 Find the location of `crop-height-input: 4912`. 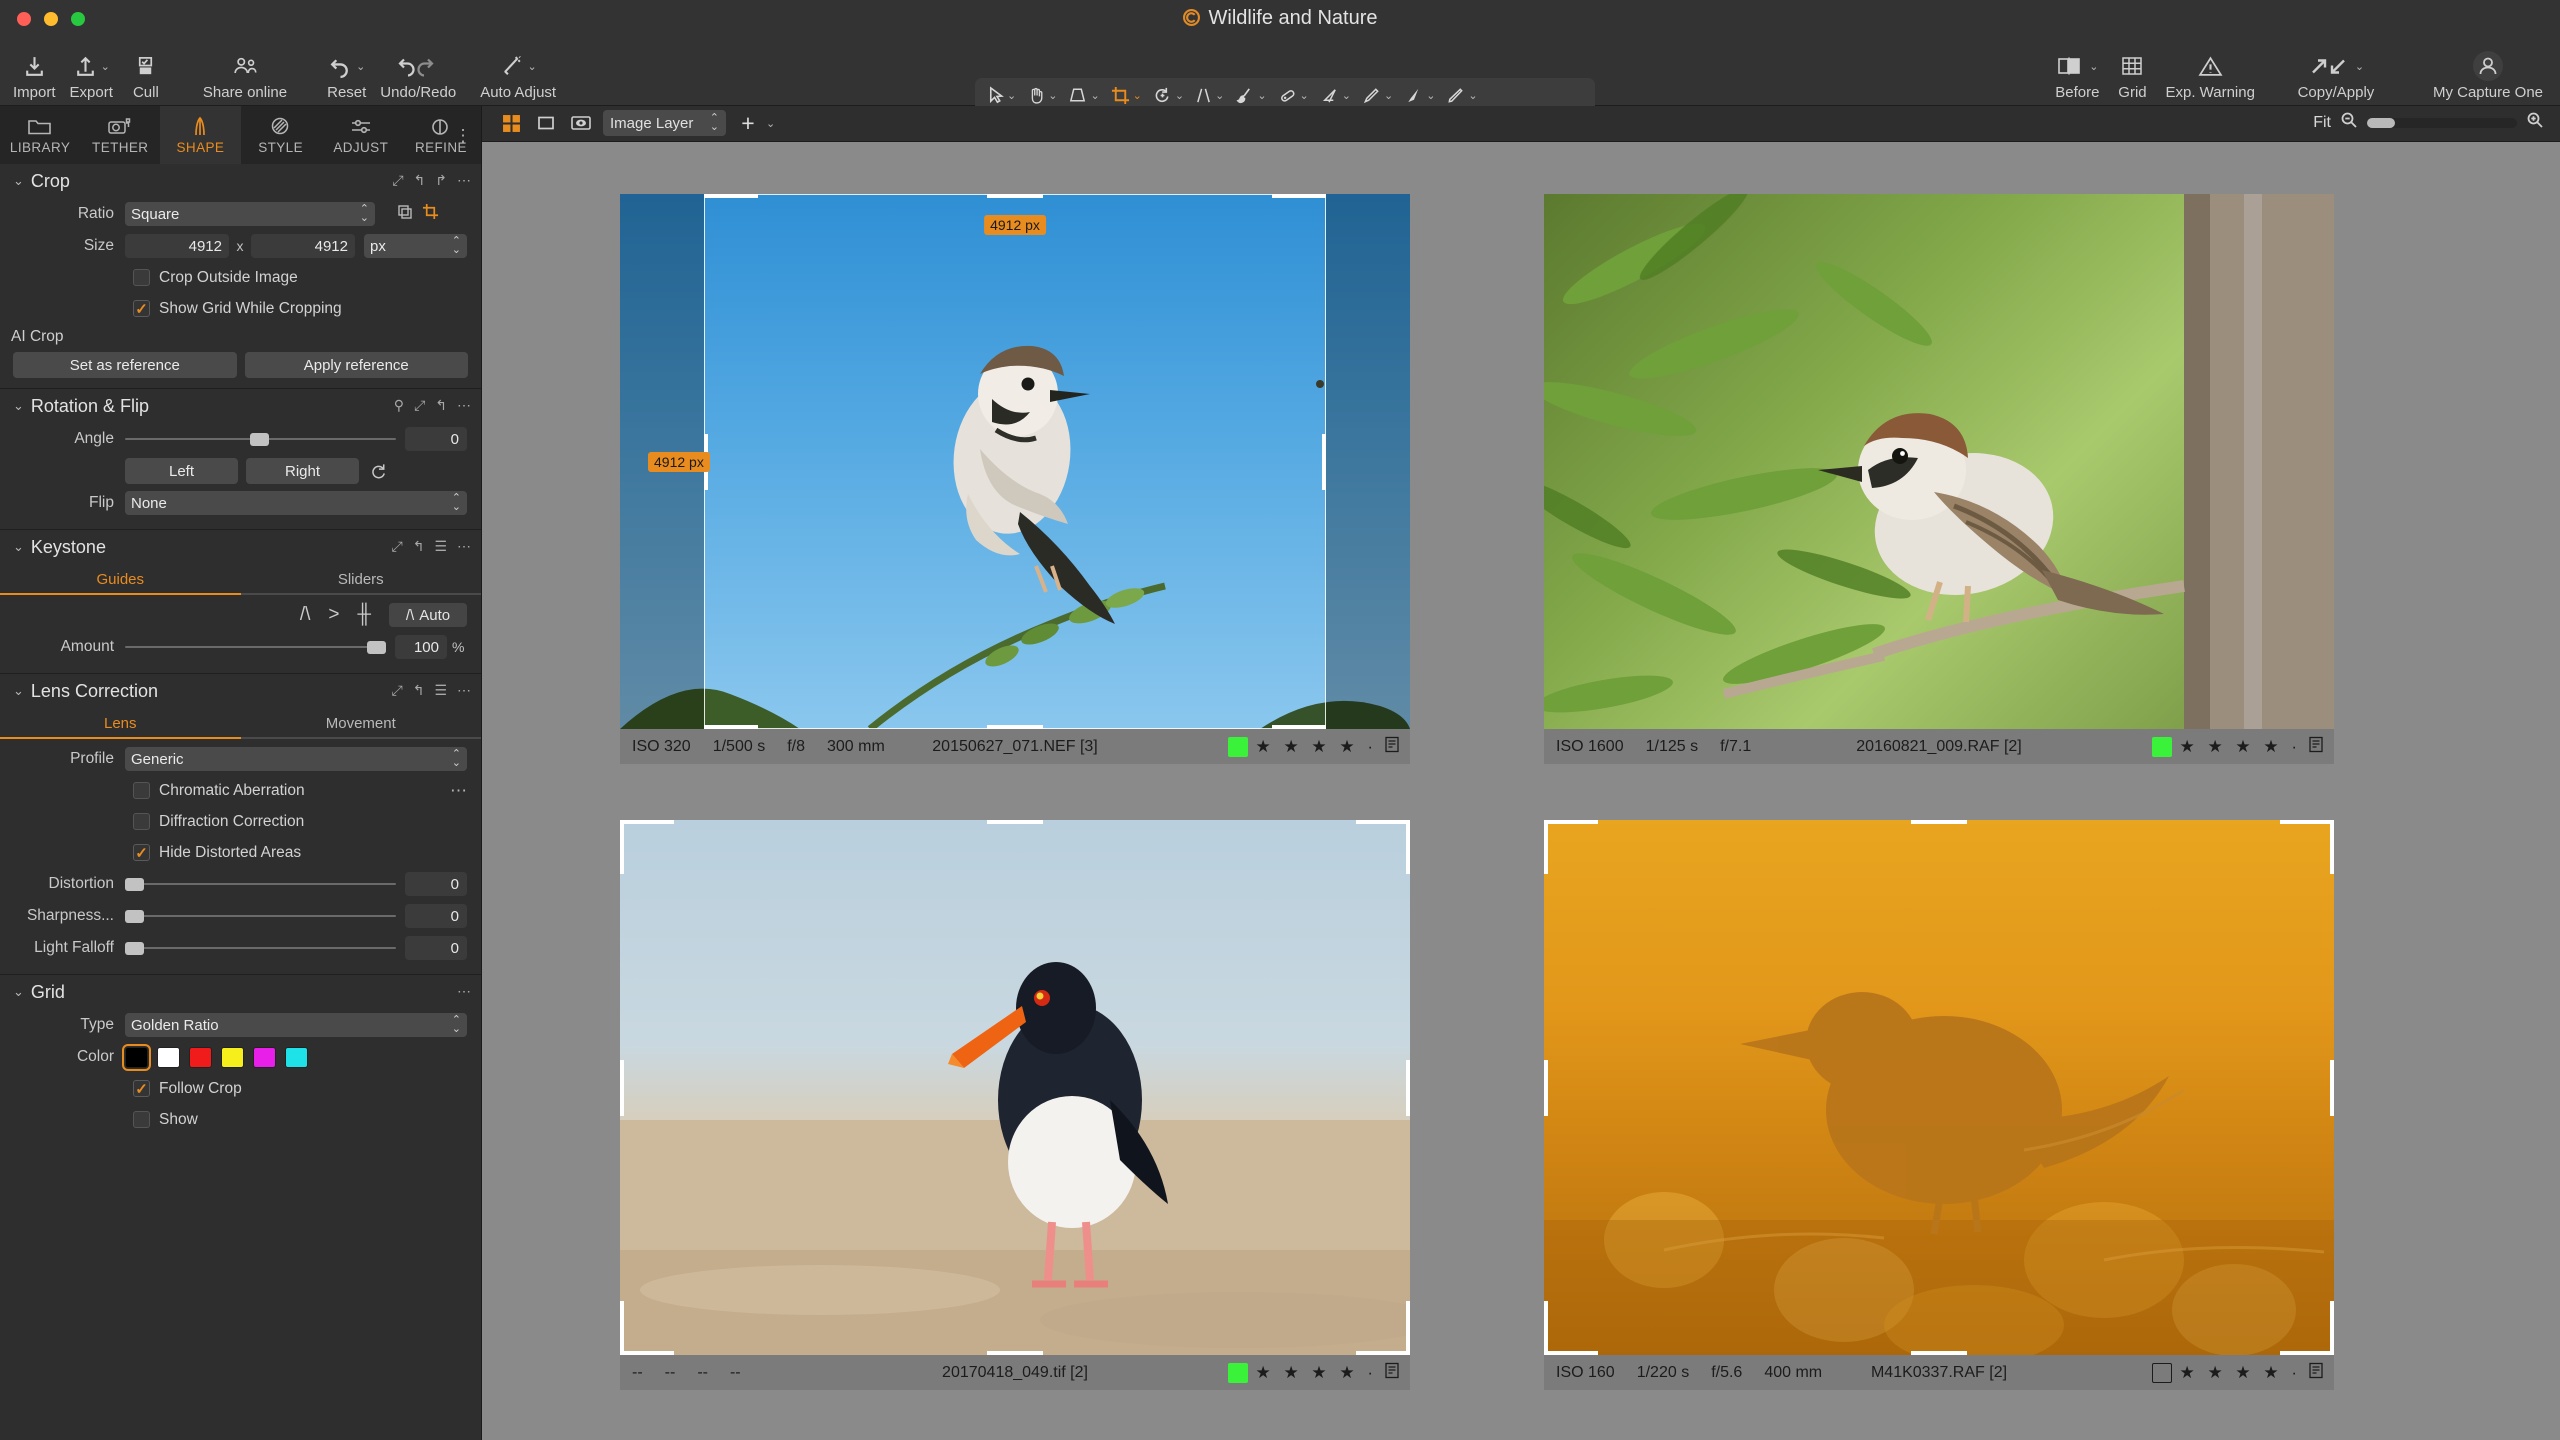

crop-height-input: 4912 is located at coordinates (303, 246).